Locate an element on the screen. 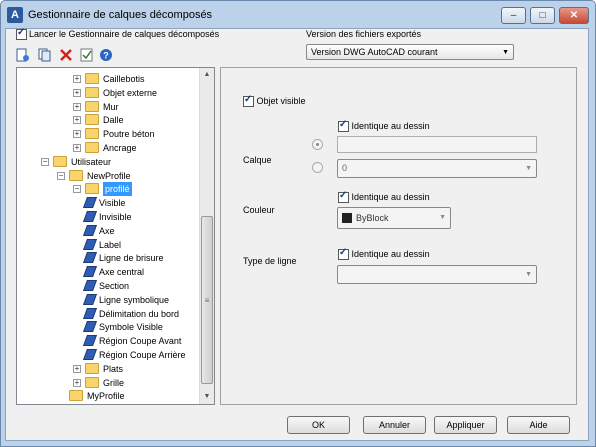 This screenshot has width=596, height=447. apply-button: Appliquer is located at coordinates (465, 425).